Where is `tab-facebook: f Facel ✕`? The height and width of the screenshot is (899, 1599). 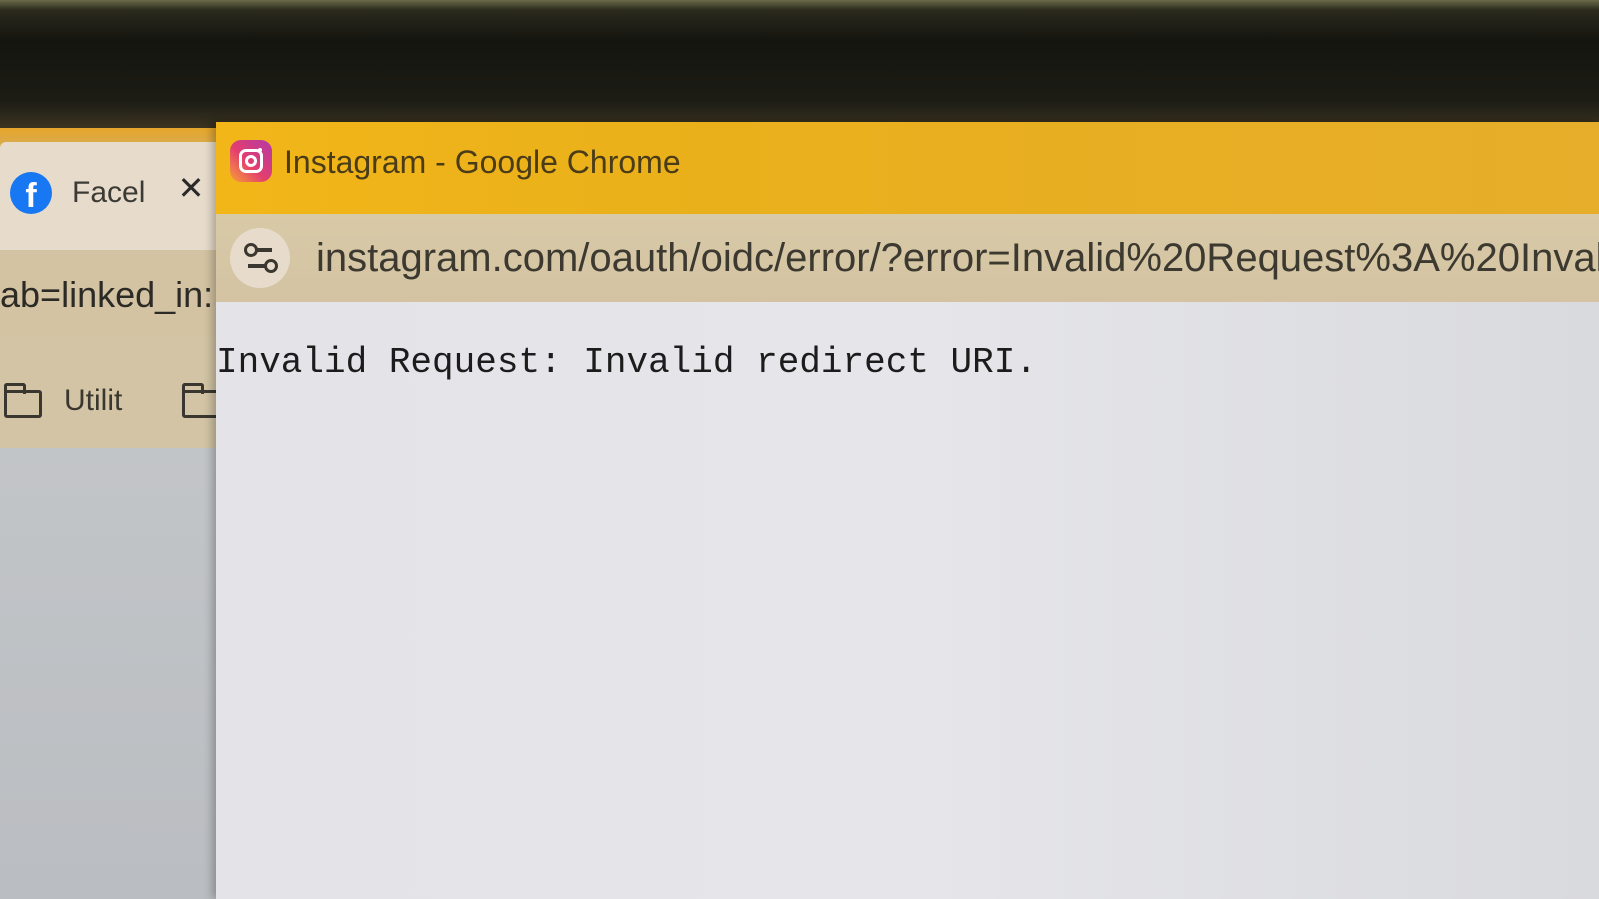 tab-facebook: f Facel ✕ is located at coordinates (111, 196).